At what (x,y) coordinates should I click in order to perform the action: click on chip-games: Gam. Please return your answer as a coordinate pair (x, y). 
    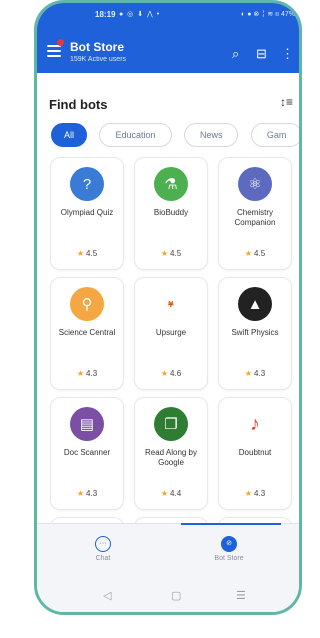
    Looking at the image, I should click on (274, 135).